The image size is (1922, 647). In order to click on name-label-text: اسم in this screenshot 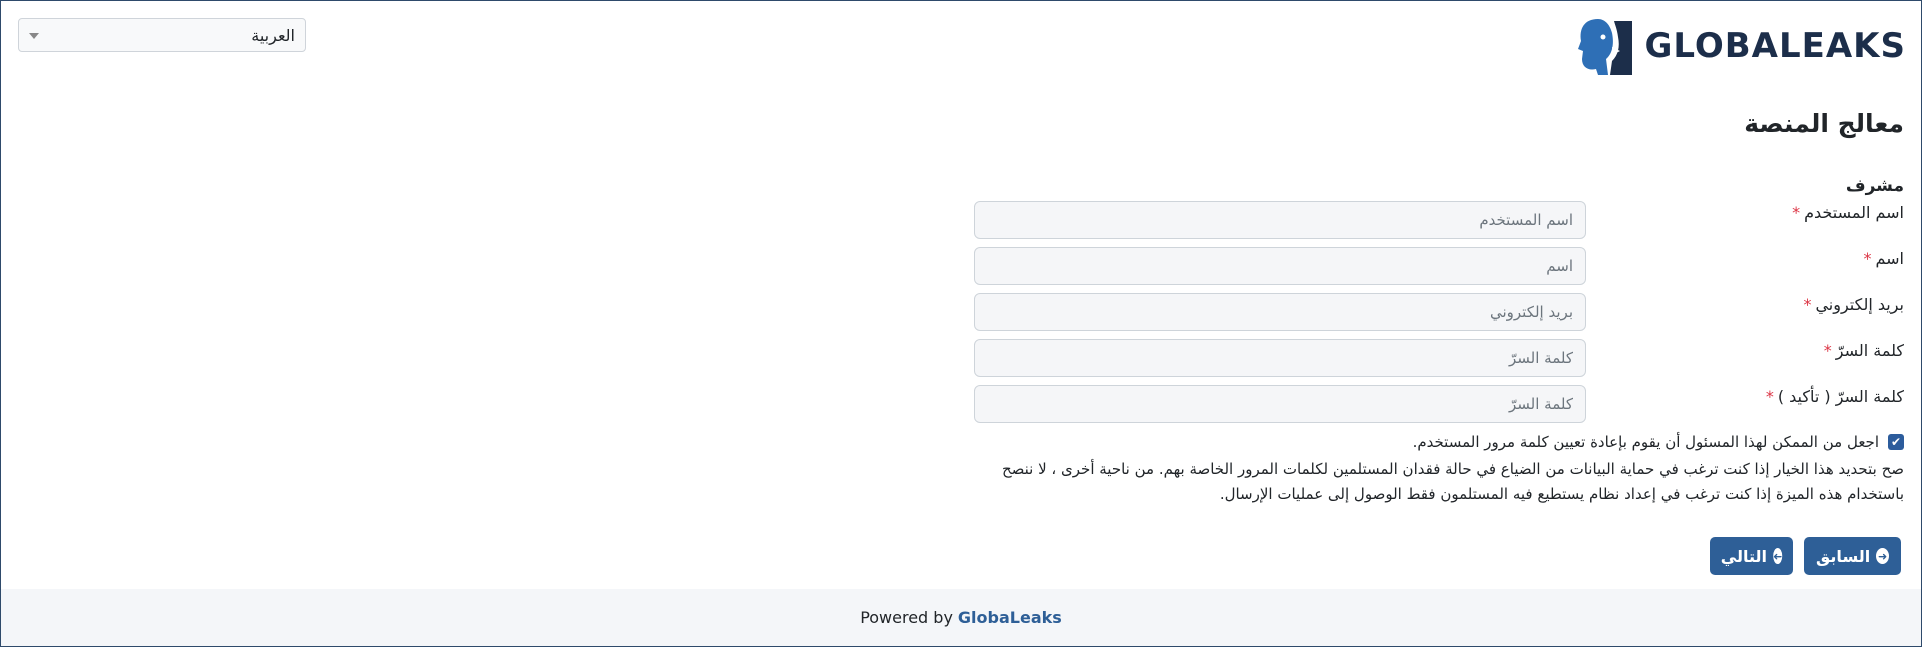, I will do `click(1890, 258)`.